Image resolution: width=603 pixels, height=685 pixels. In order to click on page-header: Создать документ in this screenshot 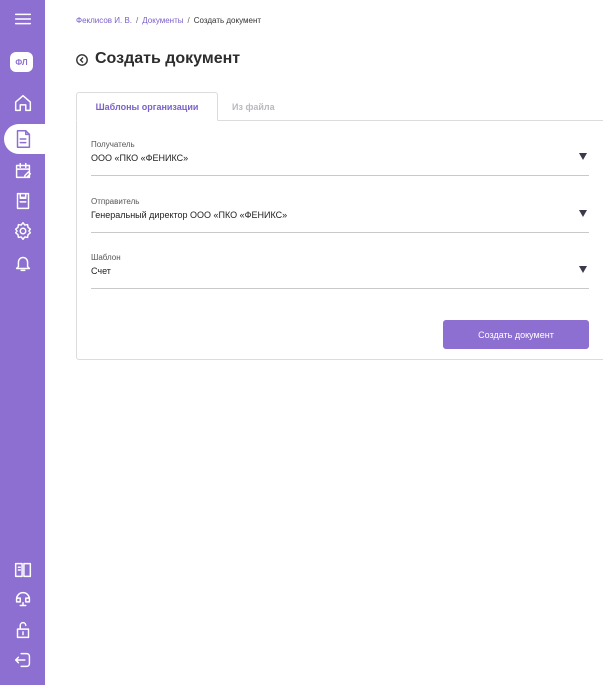, I will do `click(158, 59)`.